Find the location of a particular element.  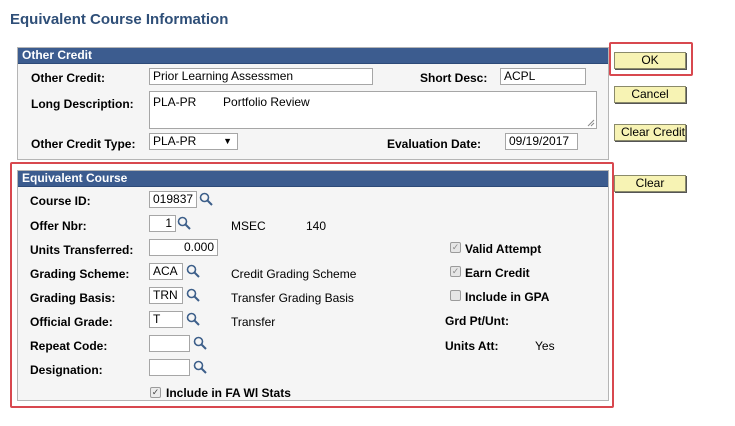

units-att-value: Yes is located at coordinates (545, 346).